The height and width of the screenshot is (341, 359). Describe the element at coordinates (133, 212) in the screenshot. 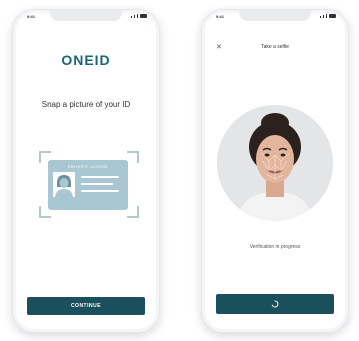

I see `frame-corner-bottom-right` at that location.